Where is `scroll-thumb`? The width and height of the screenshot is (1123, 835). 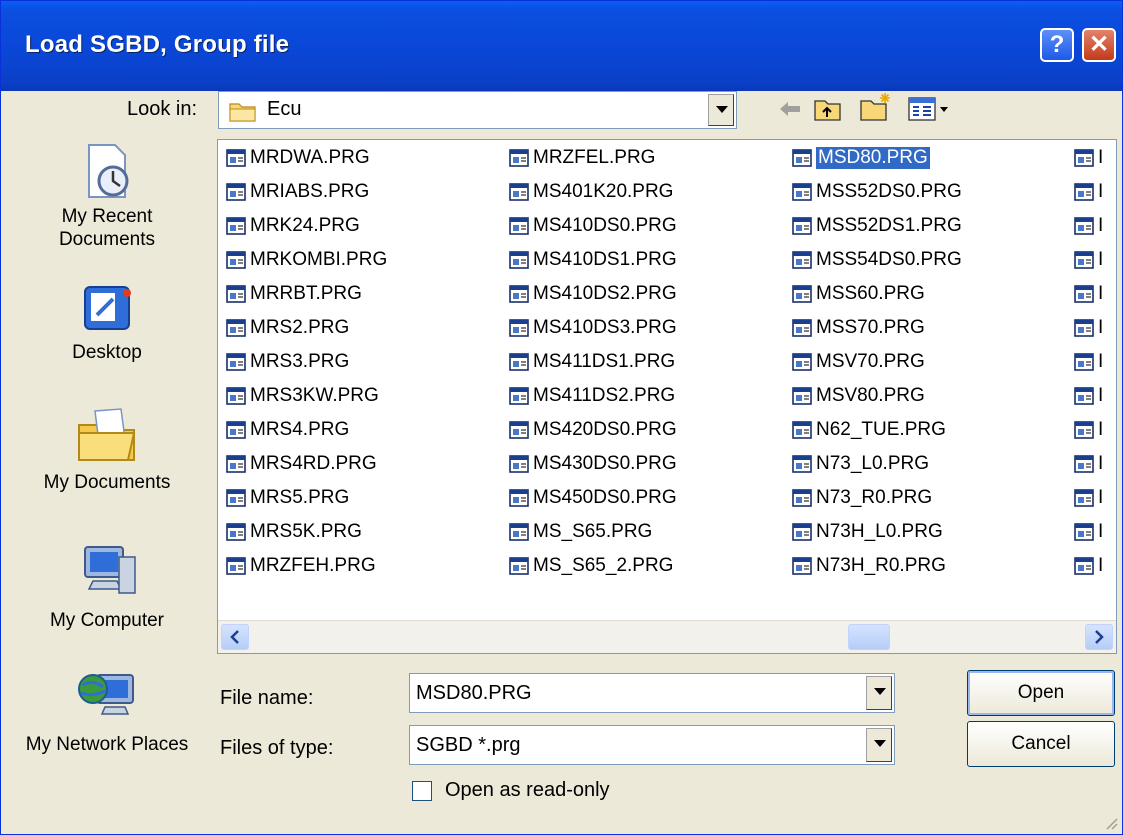
scroll-thumb is located at coordinates (869, 637).